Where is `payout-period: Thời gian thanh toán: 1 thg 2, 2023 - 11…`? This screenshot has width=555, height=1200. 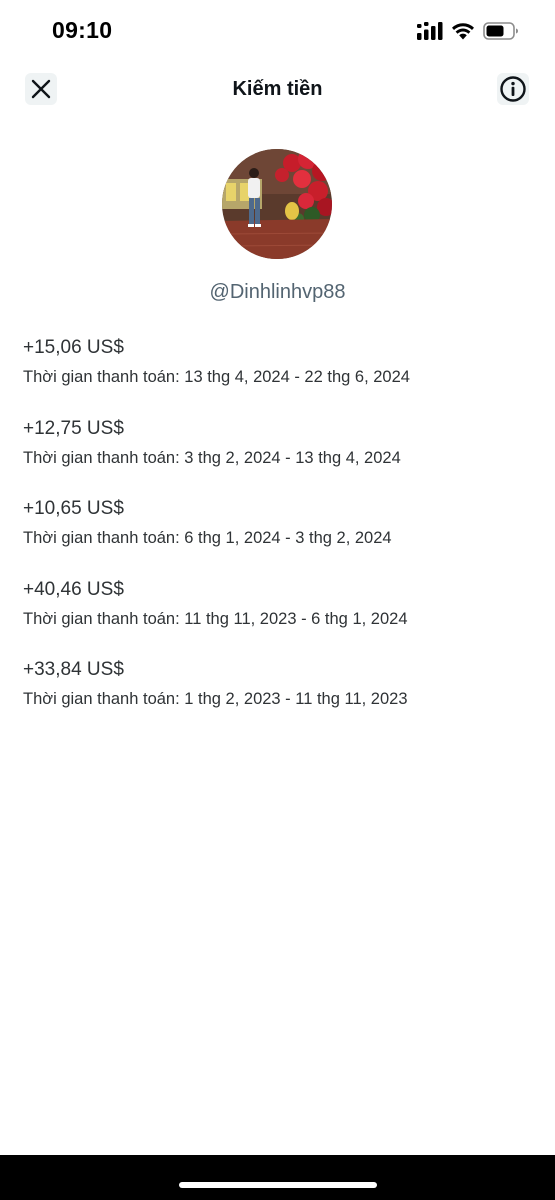 payout-period: Thời gian thanh toán: 1 thg 2, 2023 - 11… is located at coordinates (215, 699).